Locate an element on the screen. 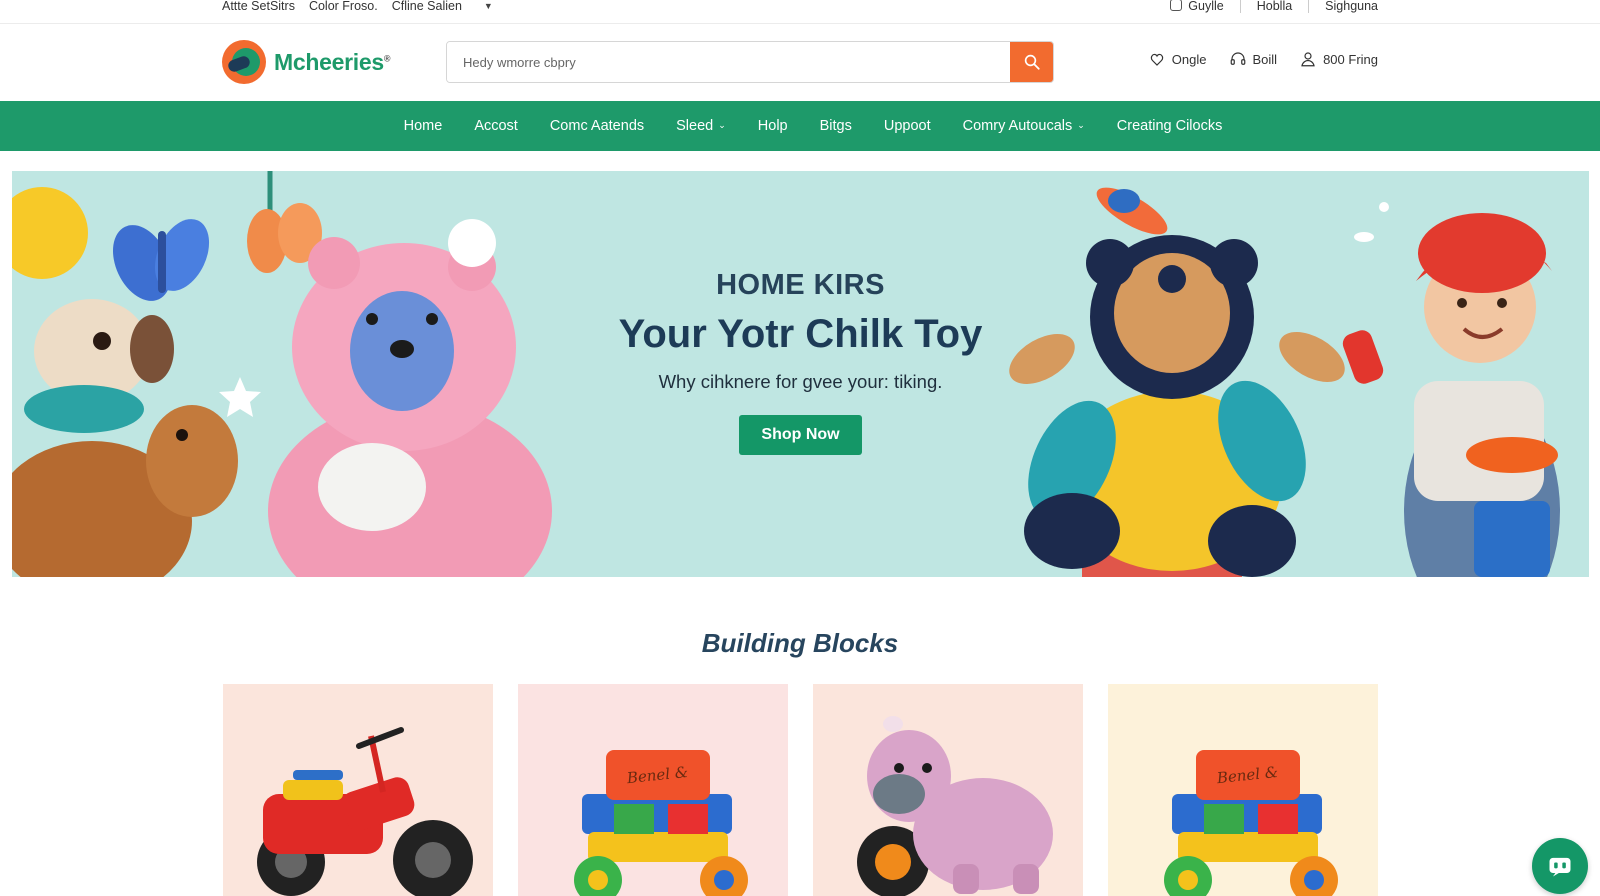  hero-title: Your Yotr Chilk Toy is located at coordinates (800, 334).